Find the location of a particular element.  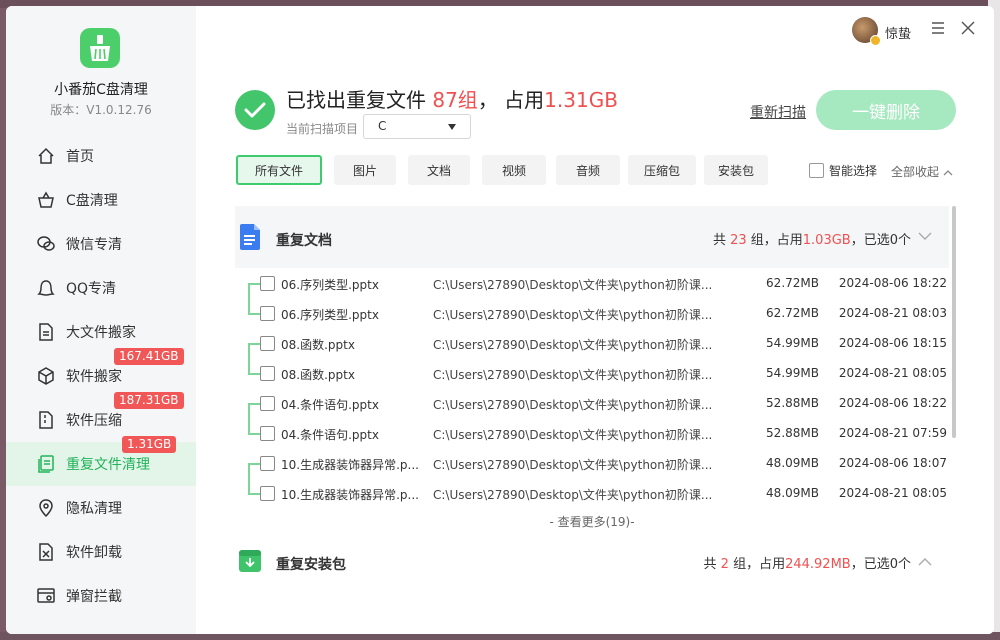

sidebar-item-basket: C盘清理 is located at coordinates (101, 200).